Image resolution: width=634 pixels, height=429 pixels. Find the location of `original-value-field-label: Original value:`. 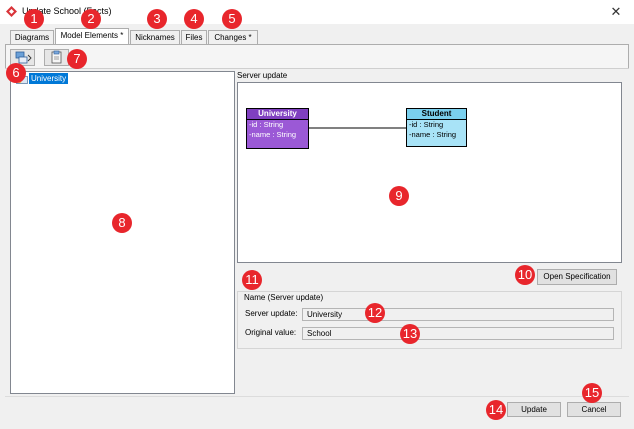

original-value-field-label: Original value: is located at coordinates (271, 332).